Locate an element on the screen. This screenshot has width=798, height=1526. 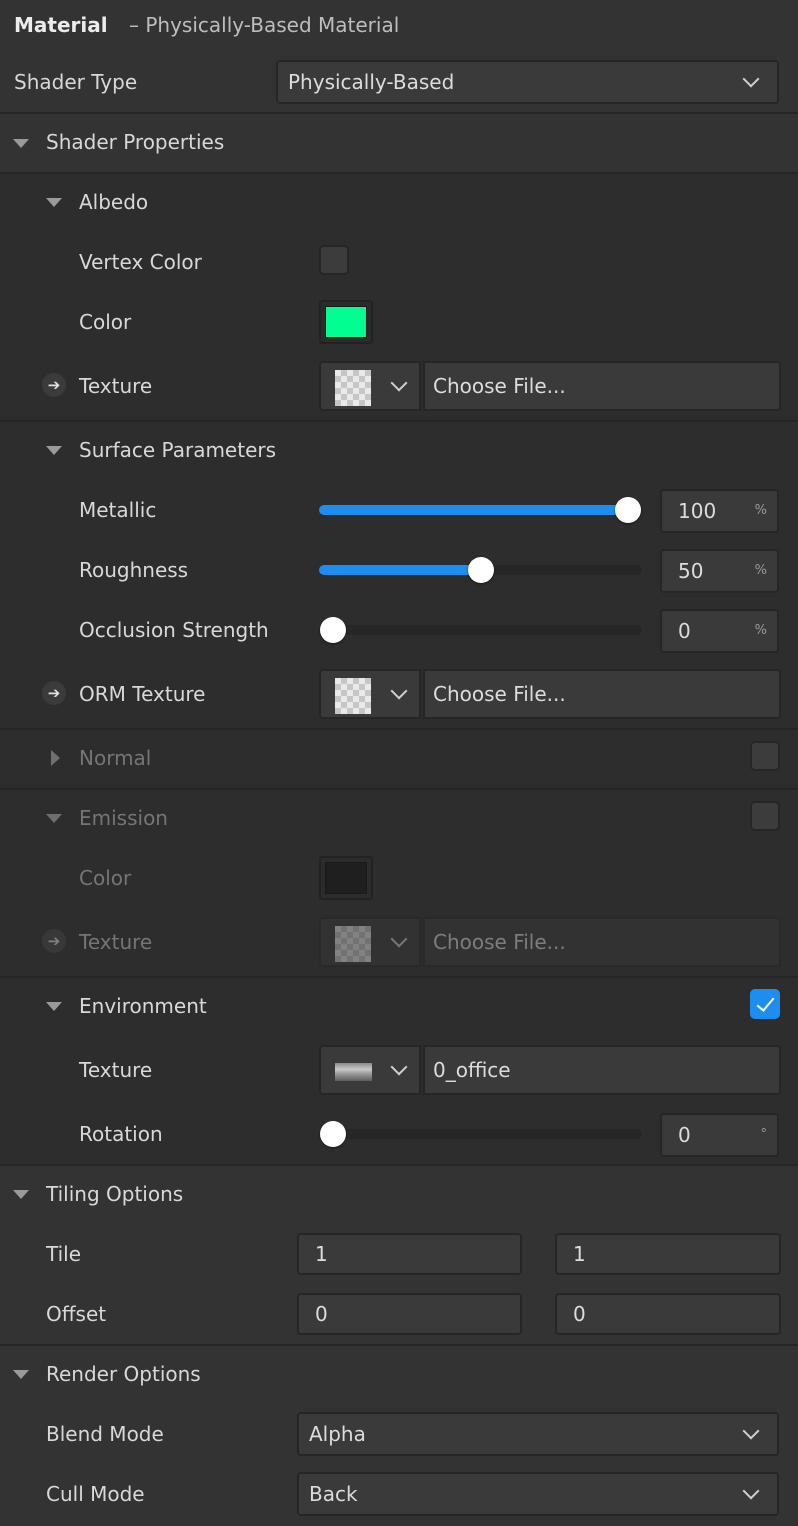
environment-texture-label: Texture is located at coordinates (116, 1070).